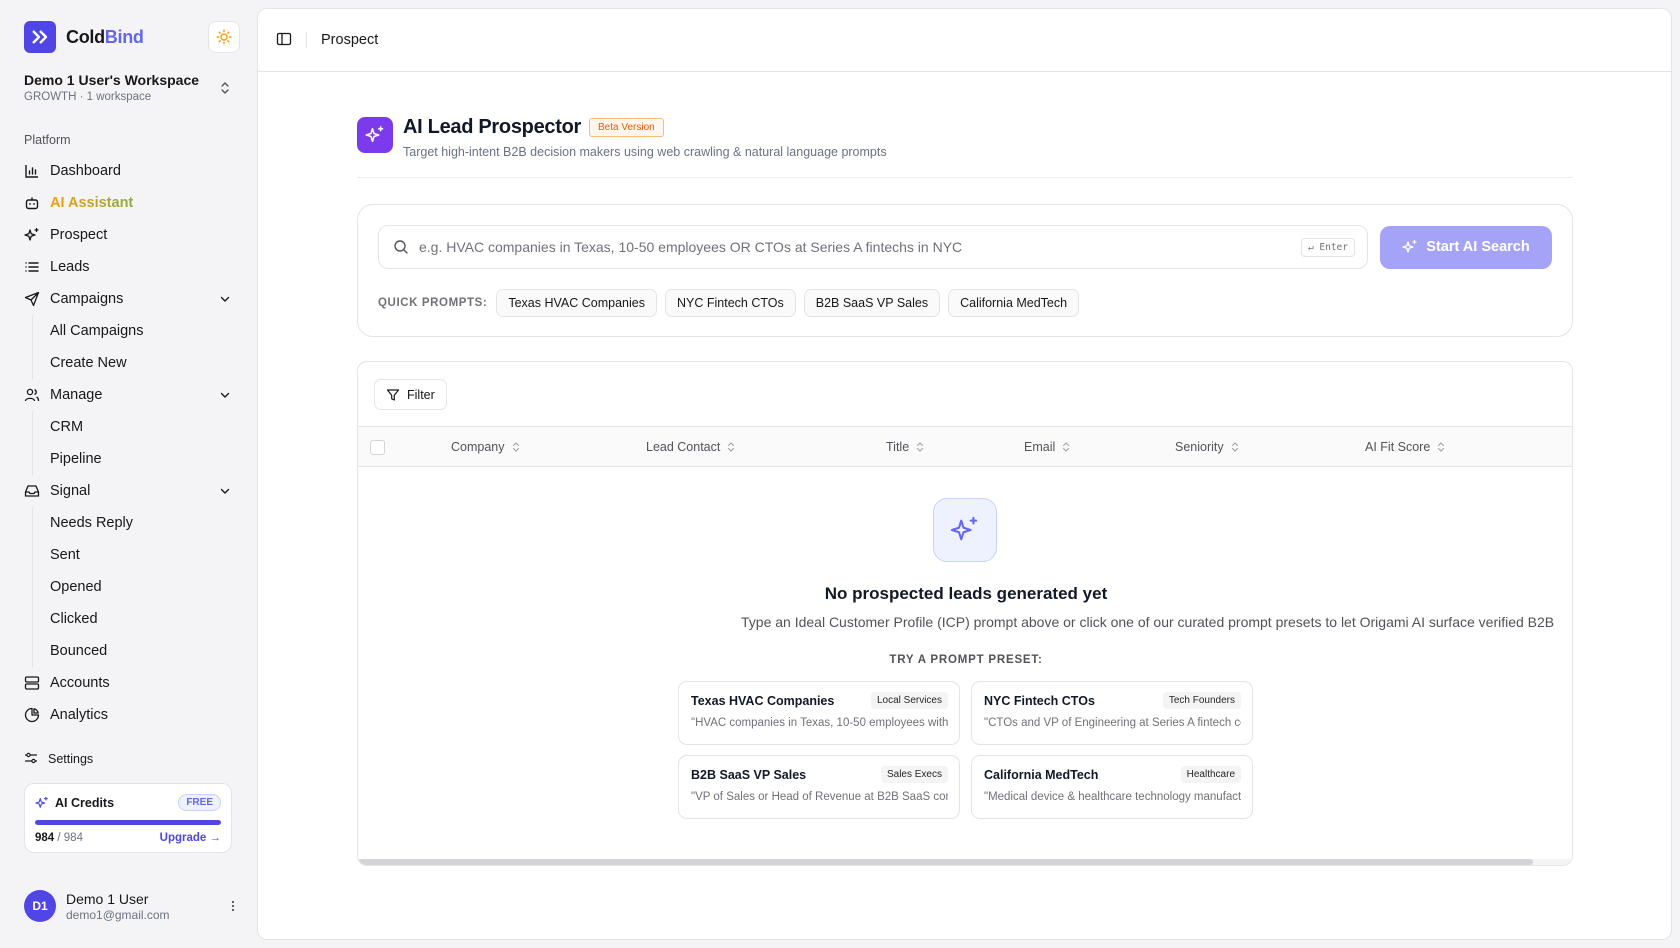 Image resolution: width=1680 pixels, height=948 pixels. What do you see at coordinates (872, 303) in the screenshot?
I see `quick-prompt-chip: B2B SaaS VP Sales` at bounding box center [872, 303].